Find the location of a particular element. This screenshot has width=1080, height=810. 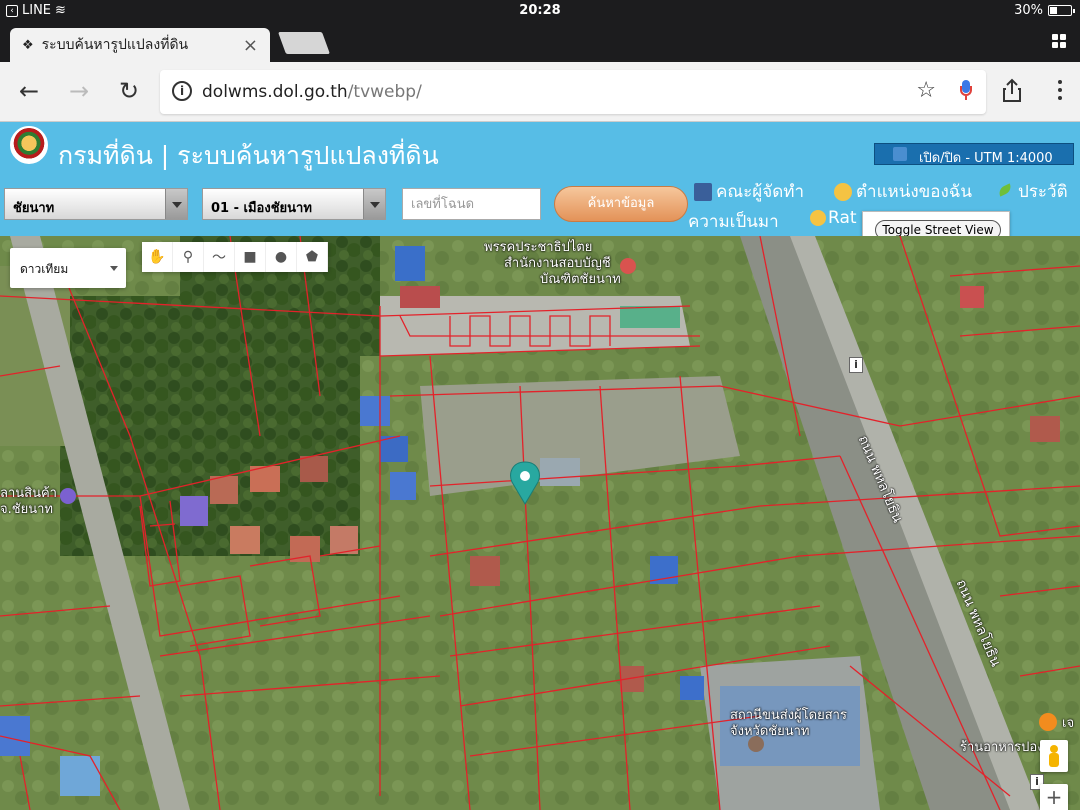

pegman-street-view-icon is located at coordinates (1054, 756).